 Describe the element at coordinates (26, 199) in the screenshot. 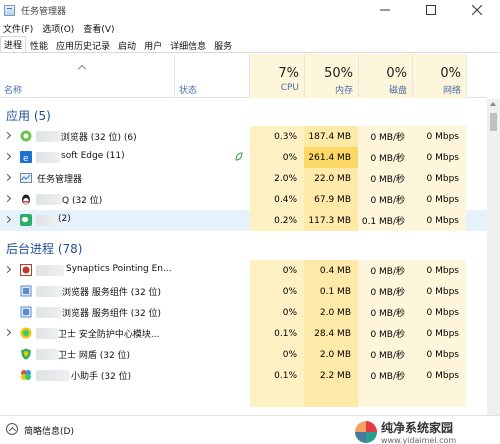

I see `qq-icon` at that location.